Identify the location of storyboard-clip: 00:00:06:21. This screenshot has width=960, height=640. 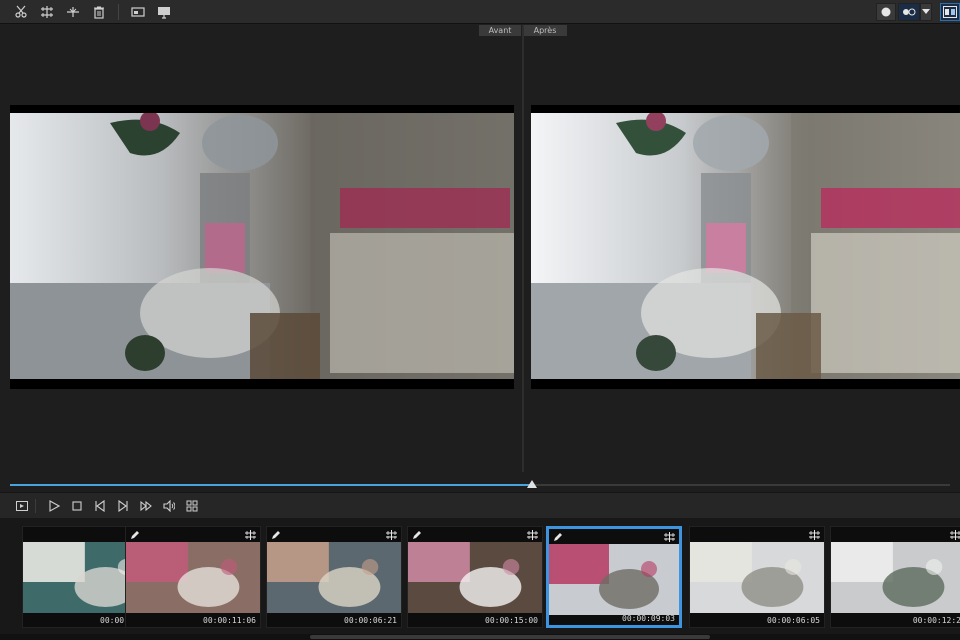
(334, 577).